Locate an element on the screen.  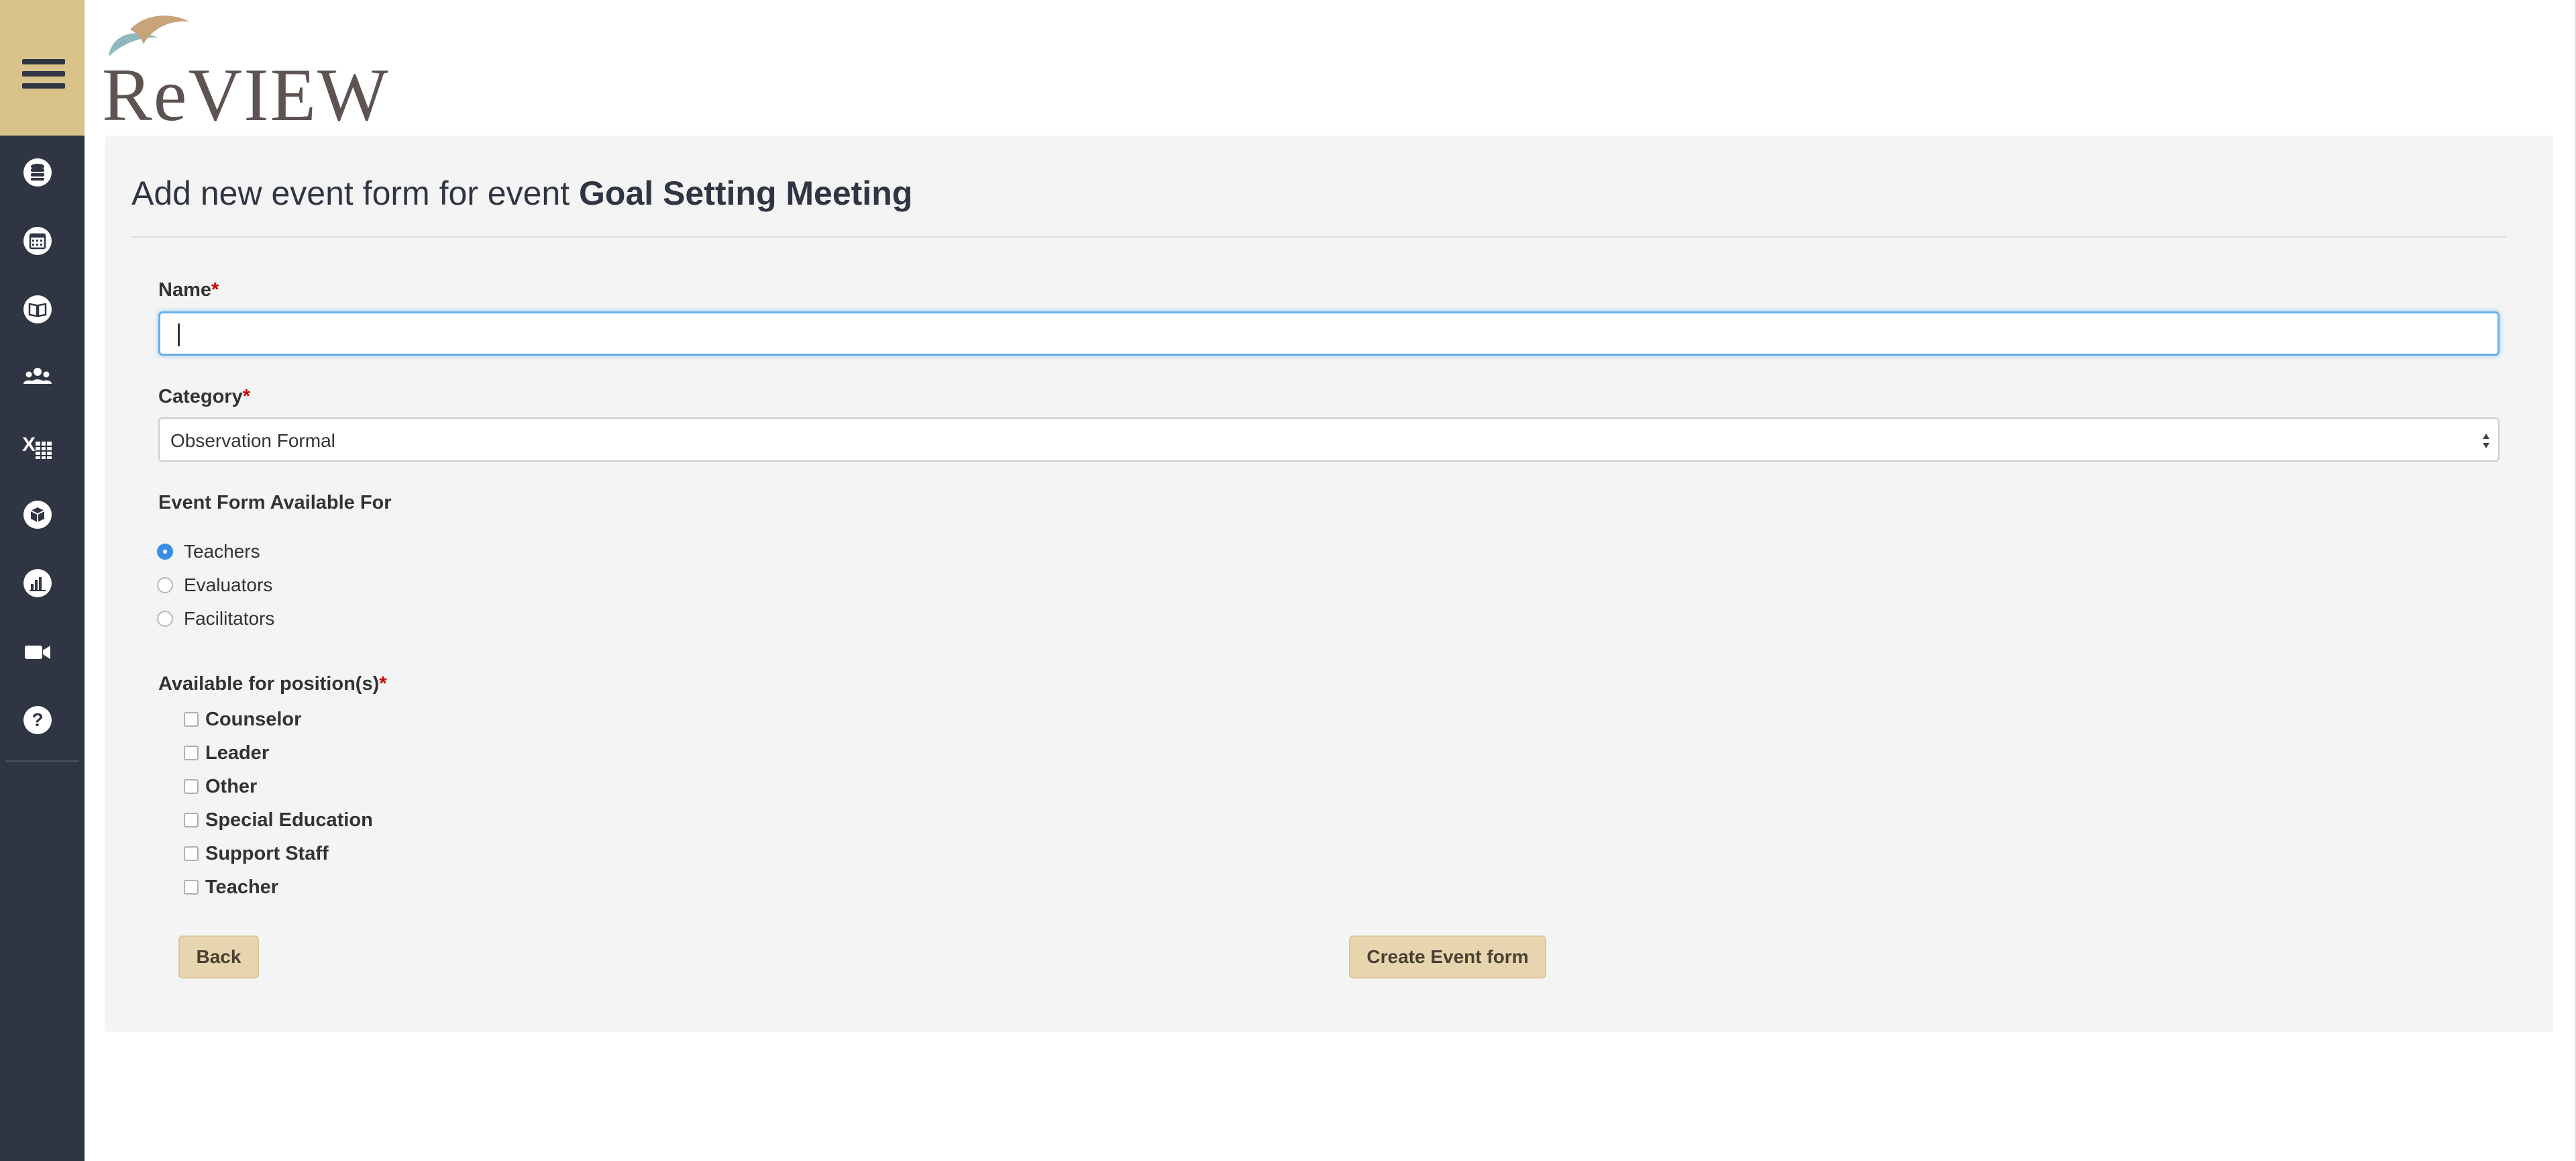
positions-label: Available for position(s)* is located at coordinates (272, 684).